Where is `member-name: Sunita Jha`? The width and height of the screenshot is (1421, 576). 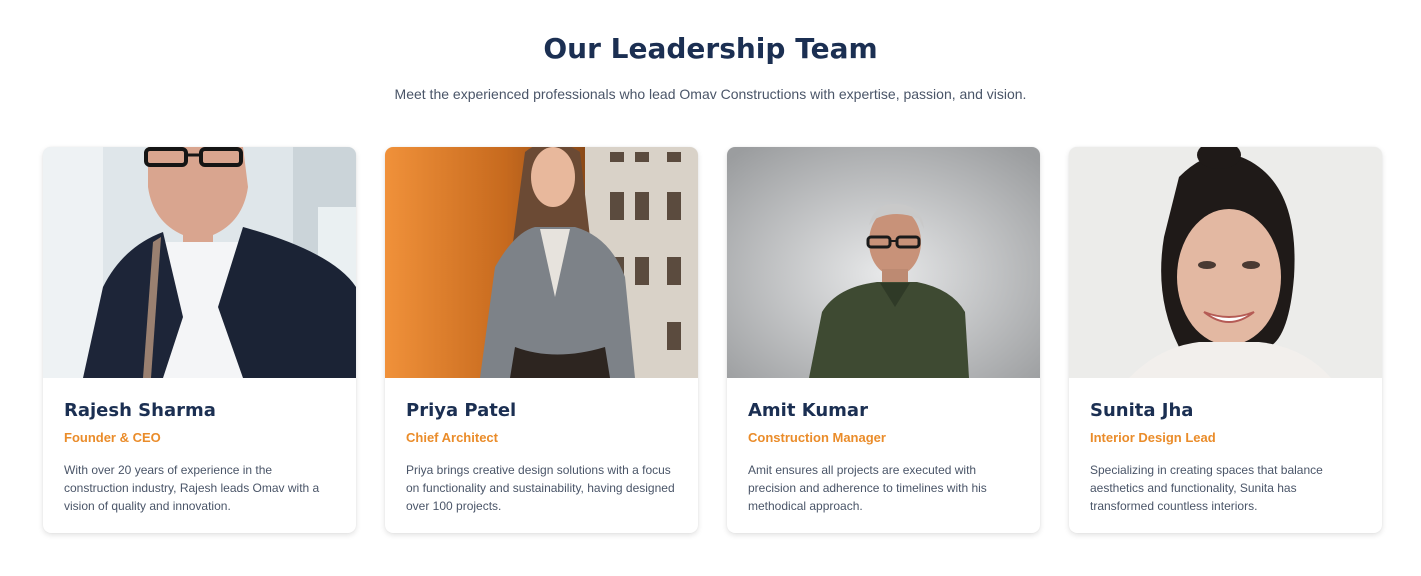
member-name: Sunita Jha is located at coordinates (1142, 410).